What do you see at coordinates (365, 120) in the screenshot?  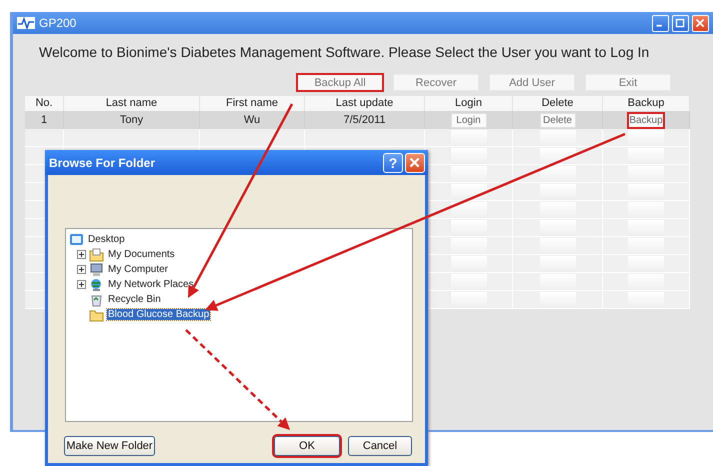 I see `table-cell: 7/5/2011` at bounding box center [365, 120].